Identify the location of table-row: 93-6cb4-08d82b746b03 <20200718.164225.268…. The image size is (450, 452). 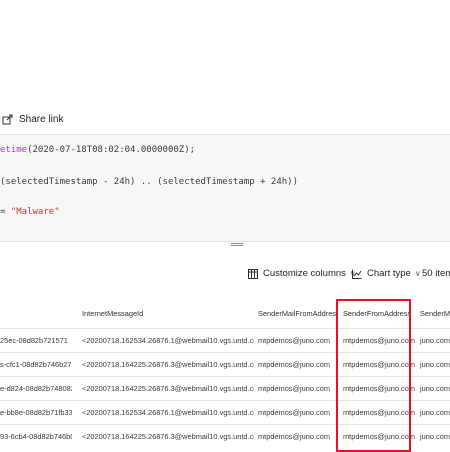
(225, 436).